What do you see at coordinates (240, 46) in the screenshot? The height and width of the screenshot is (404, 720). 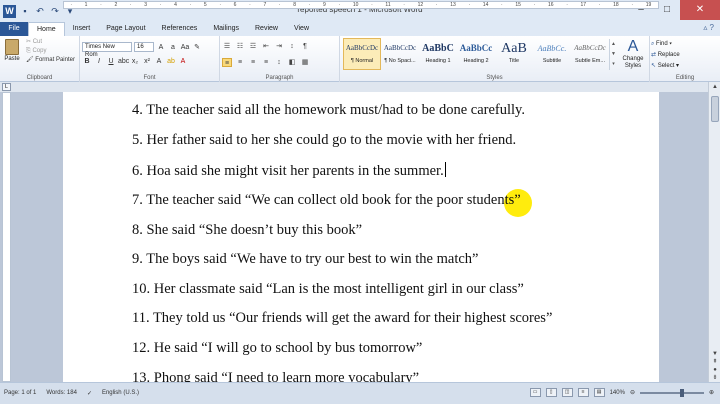 I see `numbering-icon: ☷` at bounding box center [240, 46].